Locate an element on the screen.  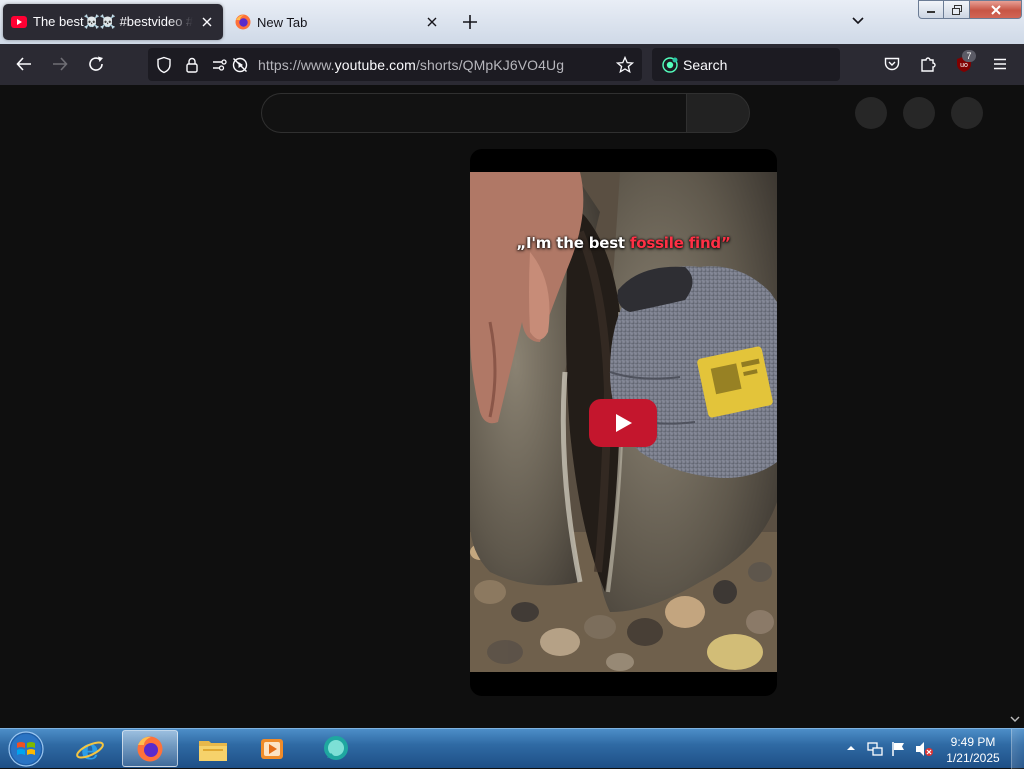
search-placeholder: Search is located at coordinates (705, 65).